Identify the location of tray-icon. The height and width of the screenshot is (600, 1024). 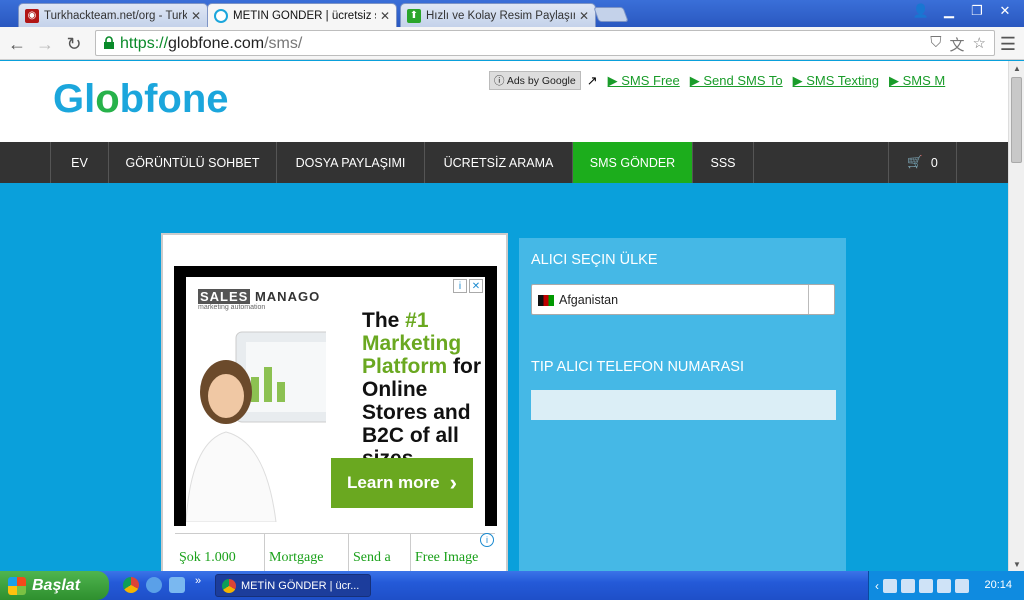
(890, 585).